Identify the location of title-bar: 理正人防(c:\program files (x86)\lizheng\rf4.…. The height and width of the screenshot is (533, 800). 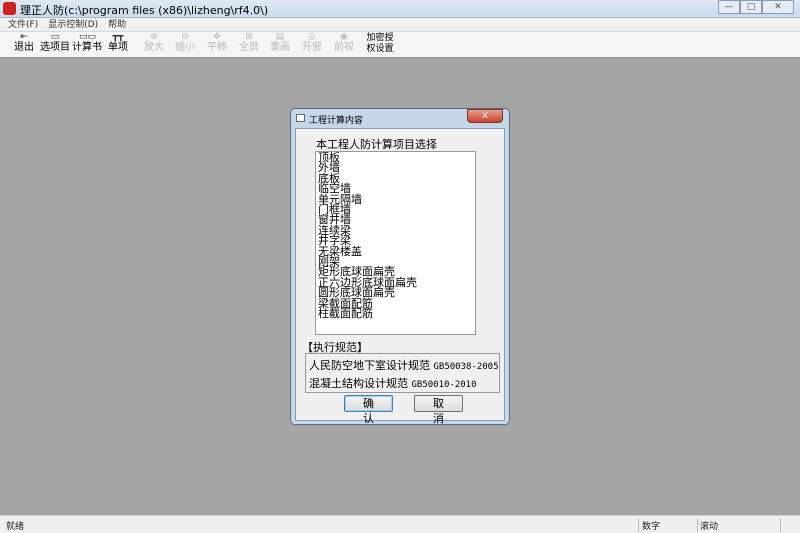
(400, 9).